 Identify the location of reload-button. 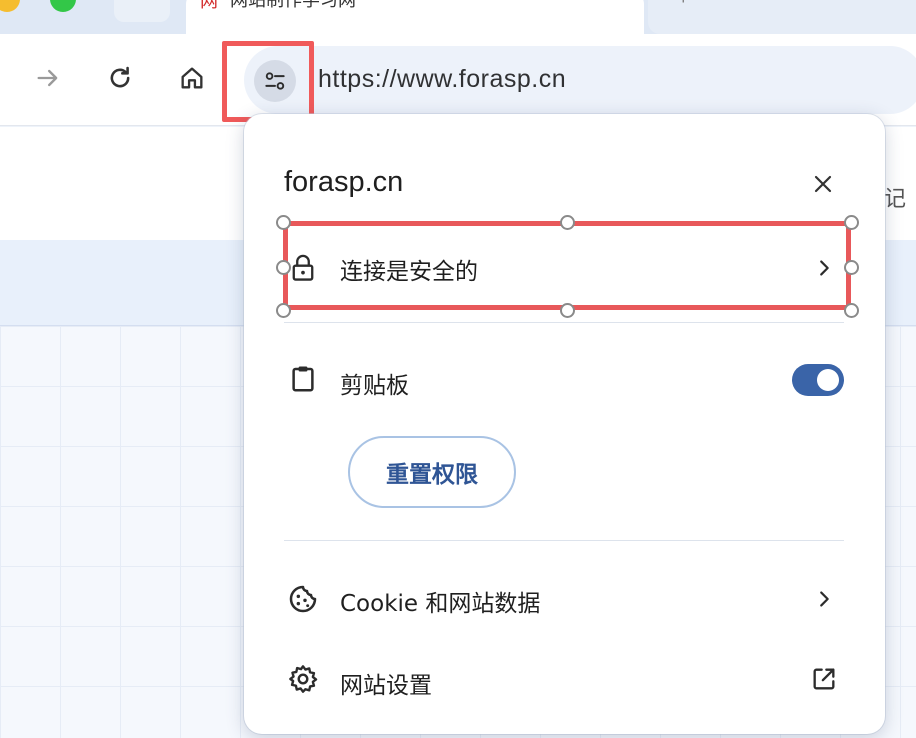
(120, 78).